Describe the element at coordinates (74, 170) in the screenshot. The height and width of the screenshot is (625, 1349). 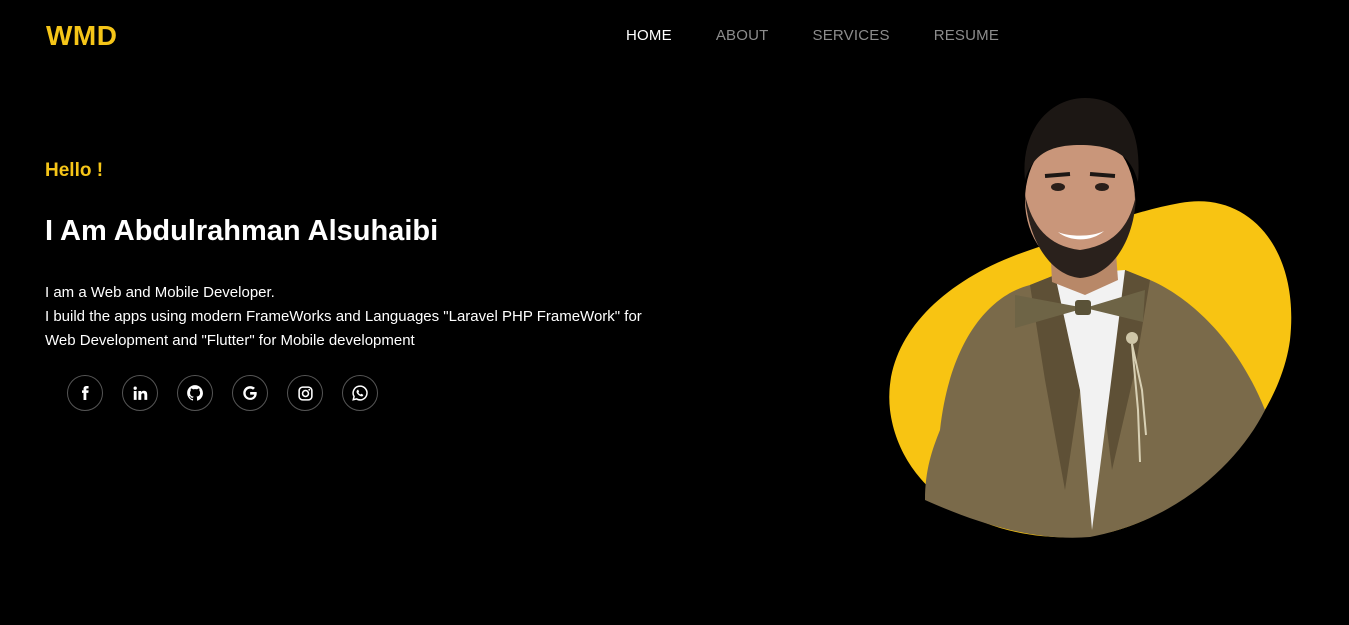
I see `greeting: Hello !` at that location.